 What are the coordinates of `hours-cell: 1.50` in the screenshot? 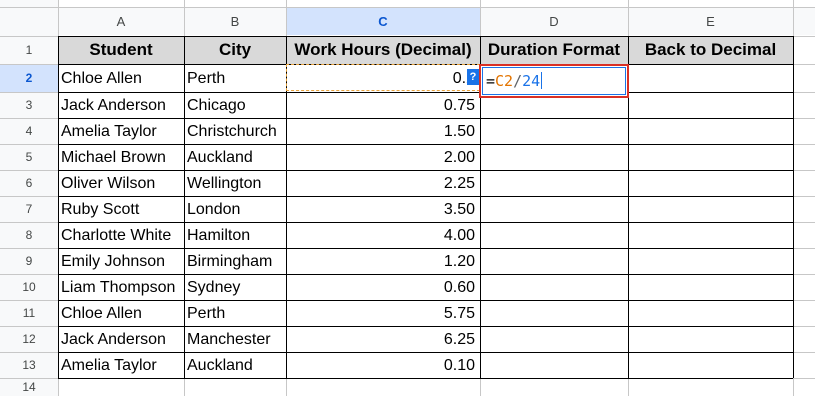 It's located at (383, 131).